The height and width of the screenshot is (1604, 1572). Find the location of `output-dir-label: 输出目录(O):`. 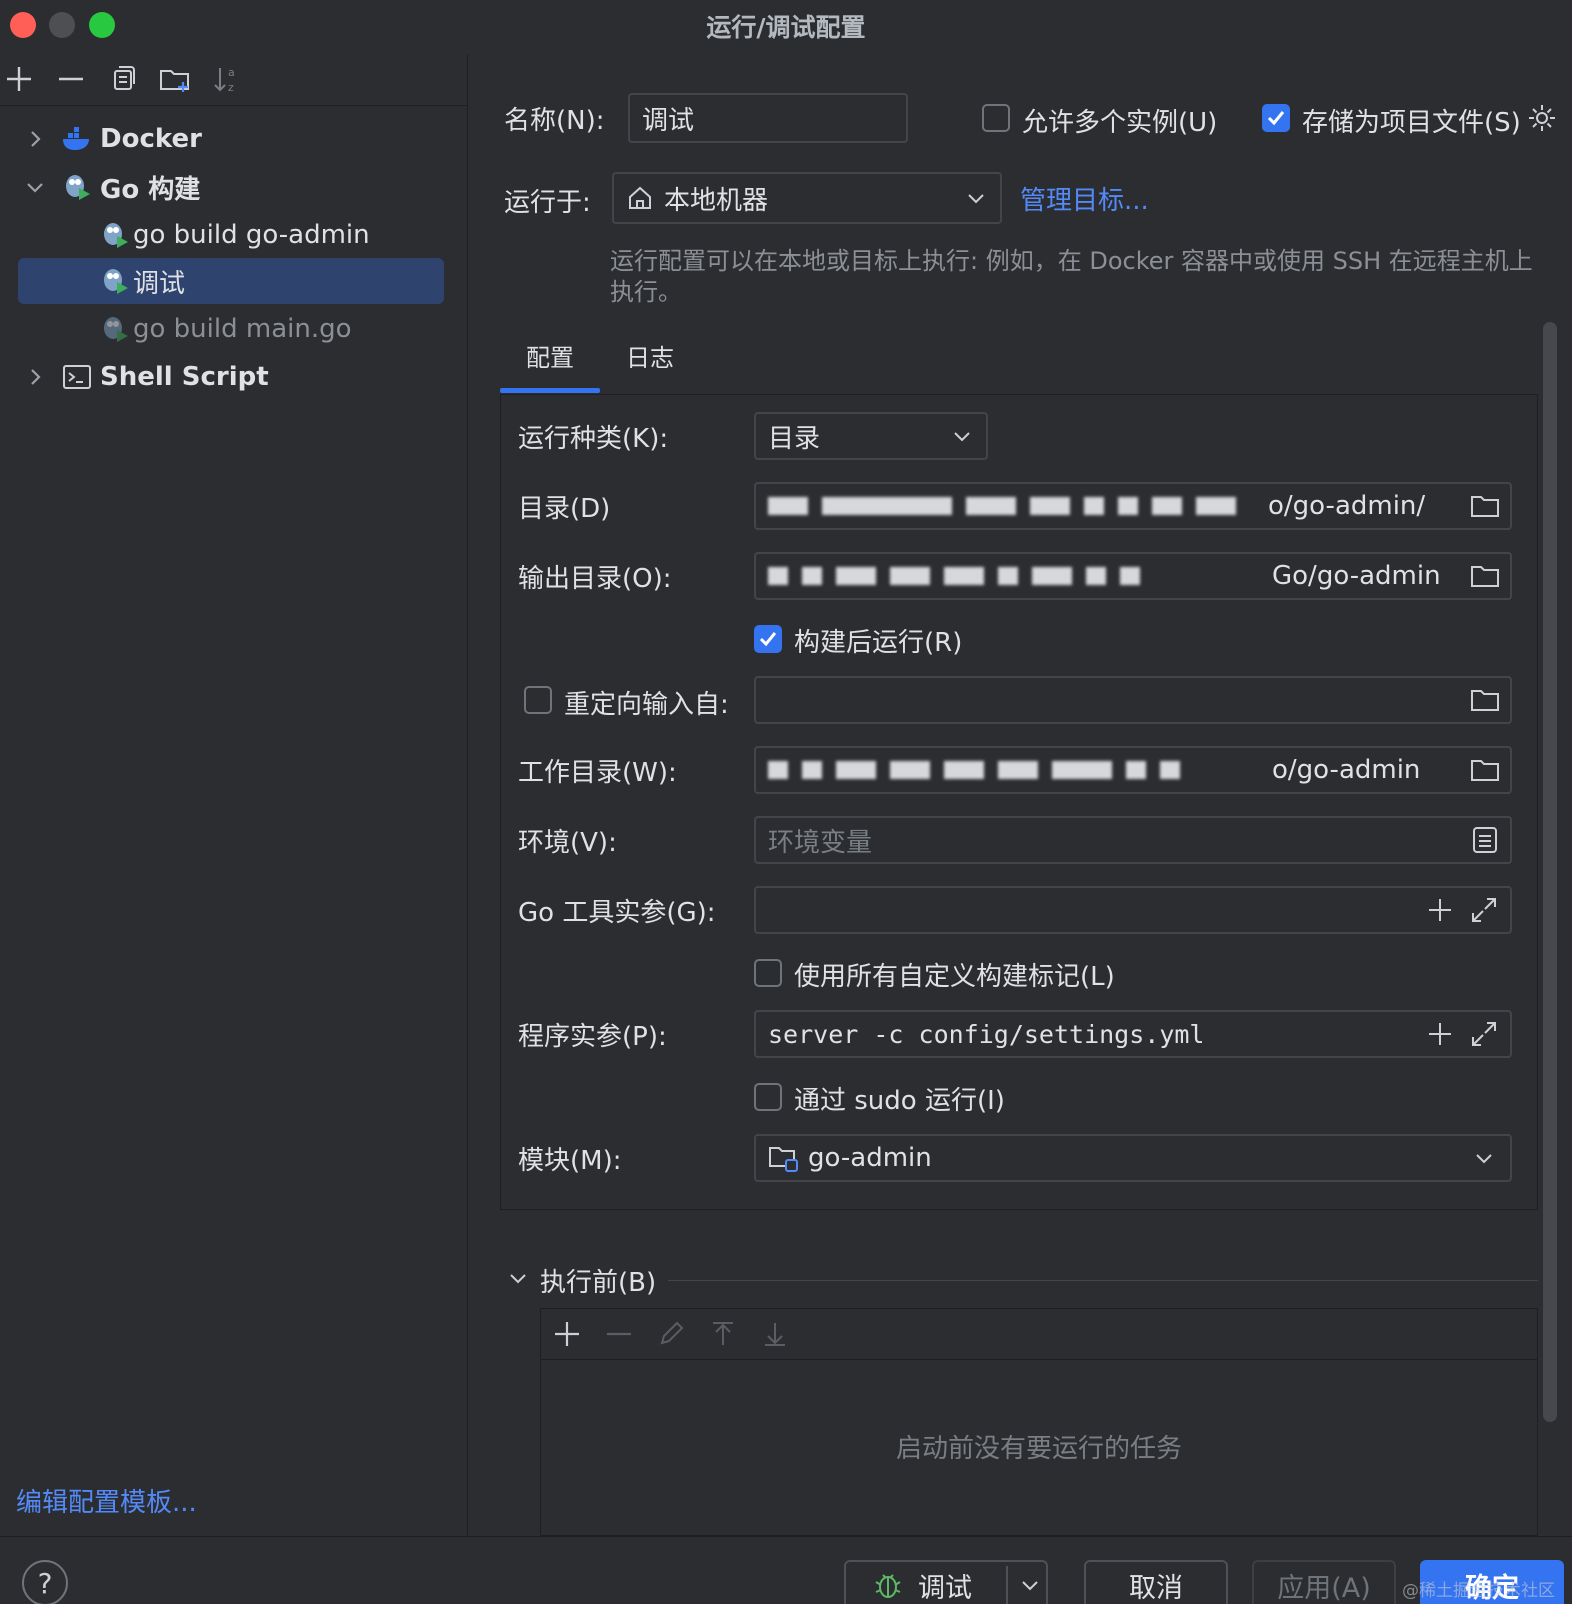

output-dir-label: 输出目录(O): is located at coordinates (595, 579).